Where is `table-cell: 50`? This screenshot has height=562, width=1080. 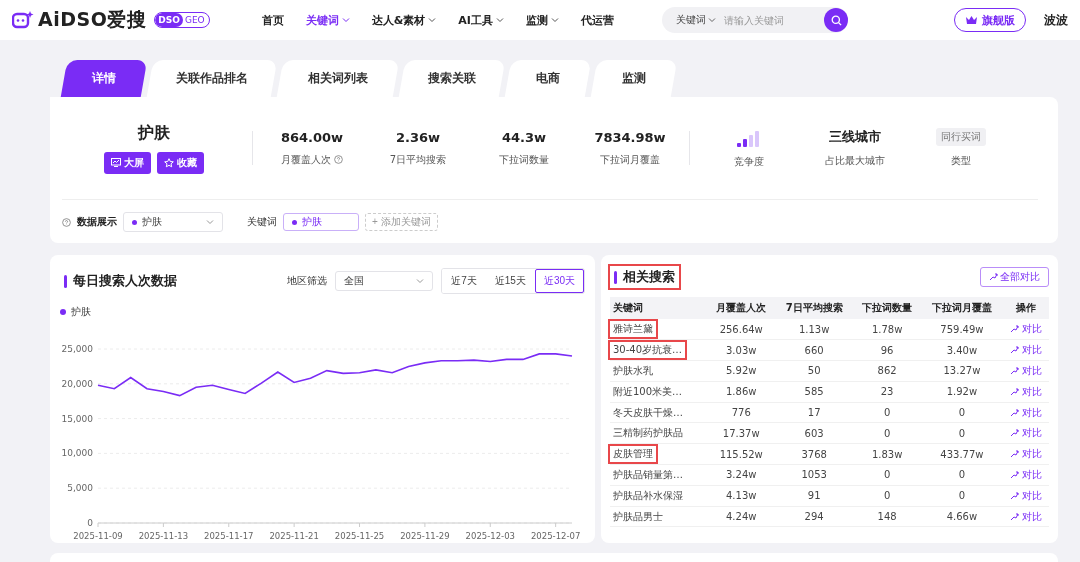
table-cell: 50 is located at coordinates (814, 371).